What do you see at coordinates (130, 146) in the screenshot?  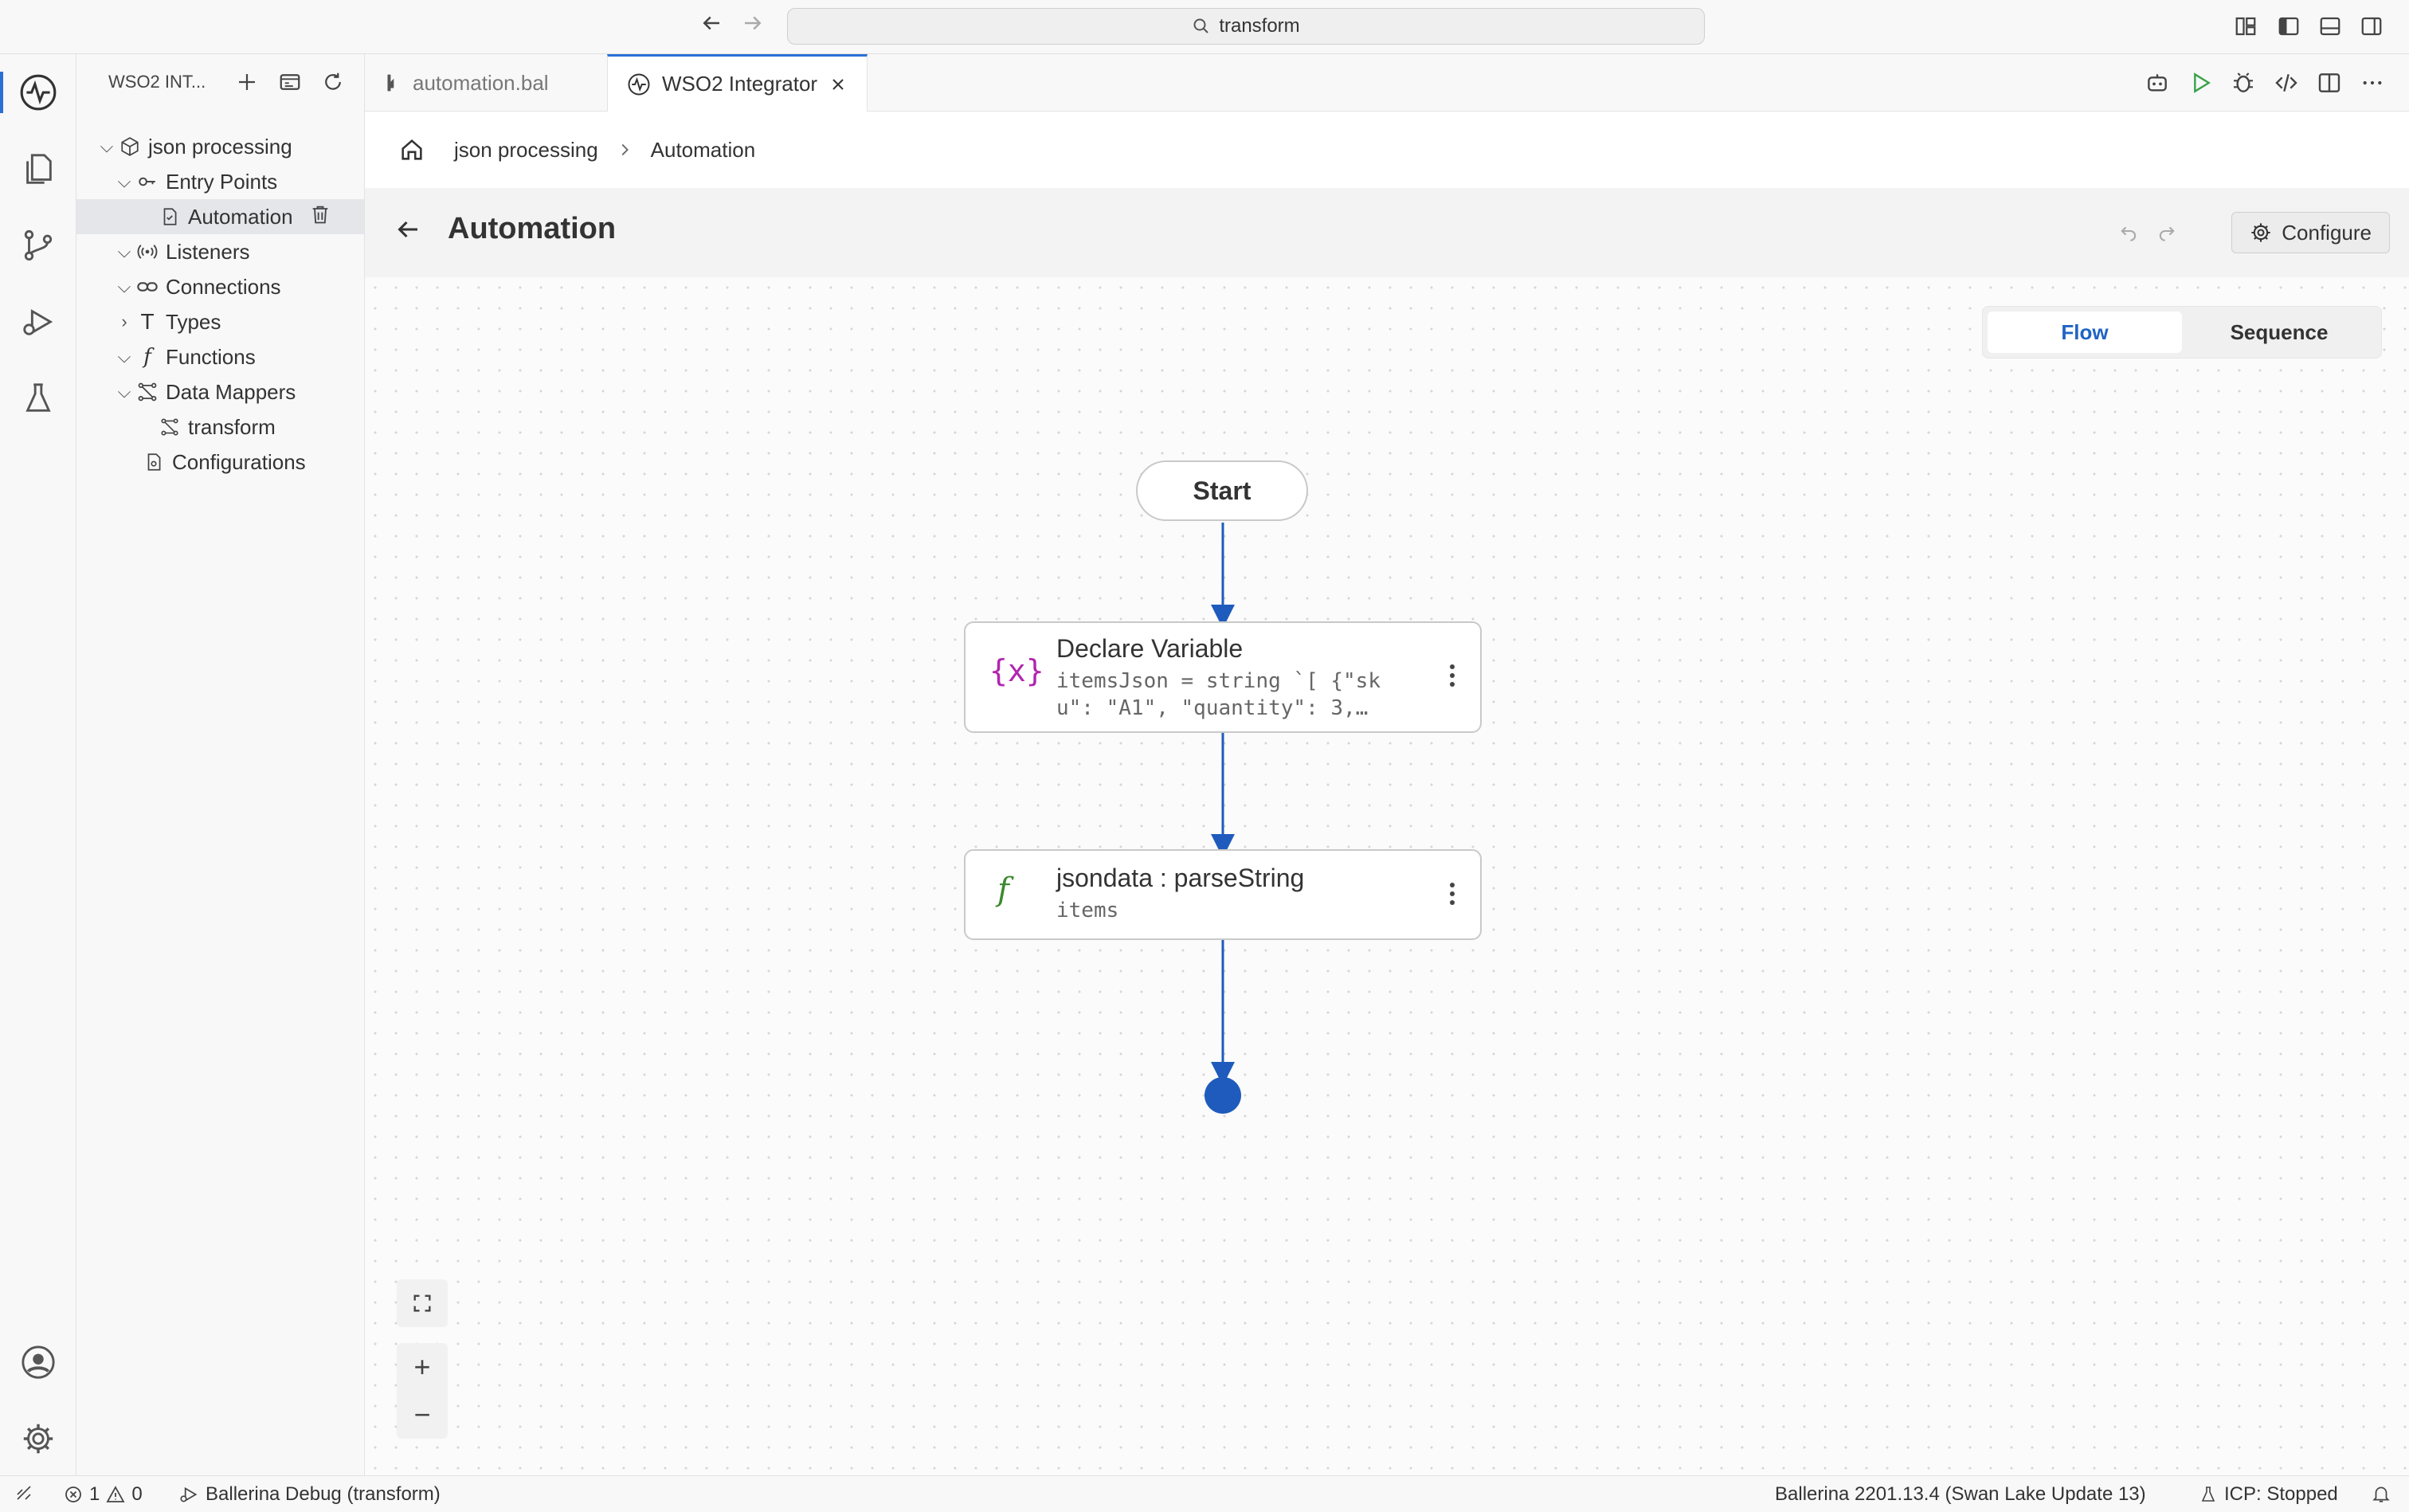 I see `package-icon` at bounding box center [130, 146].